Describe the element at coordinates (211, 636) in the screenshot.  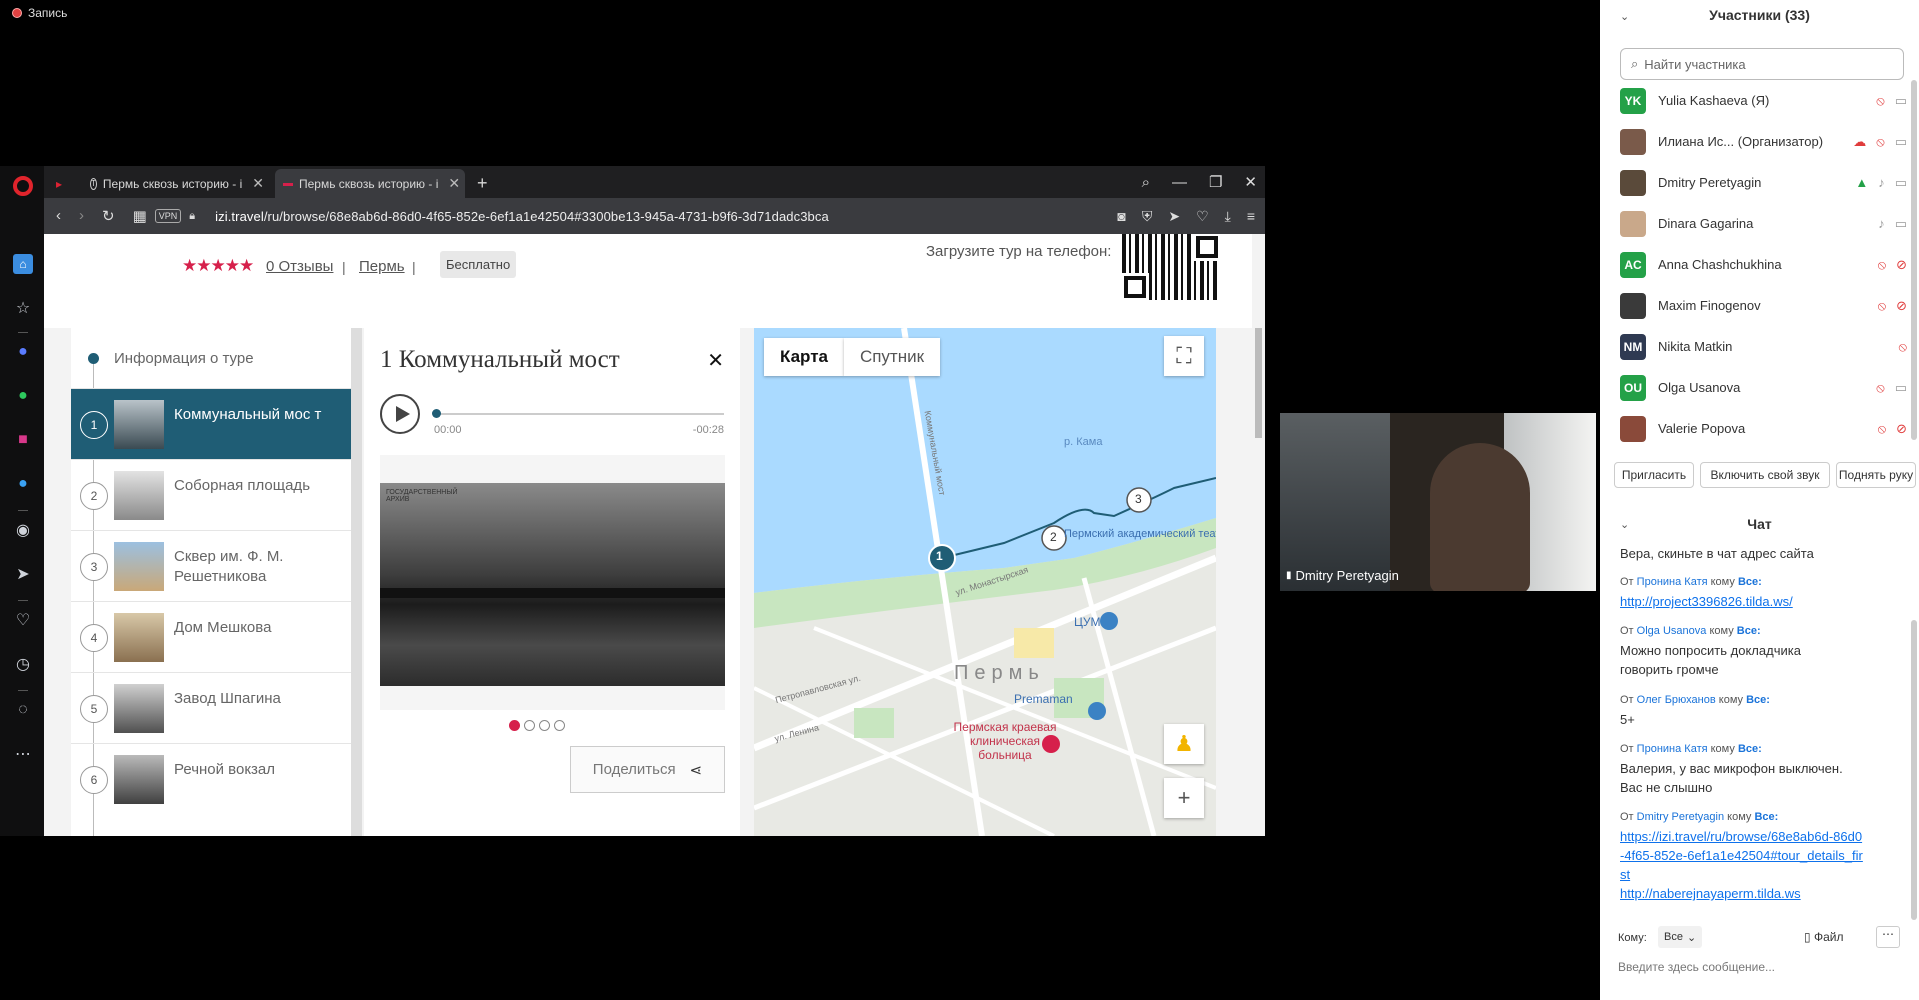
I see `stop-item: 4 Дом Мешкова` at that location.